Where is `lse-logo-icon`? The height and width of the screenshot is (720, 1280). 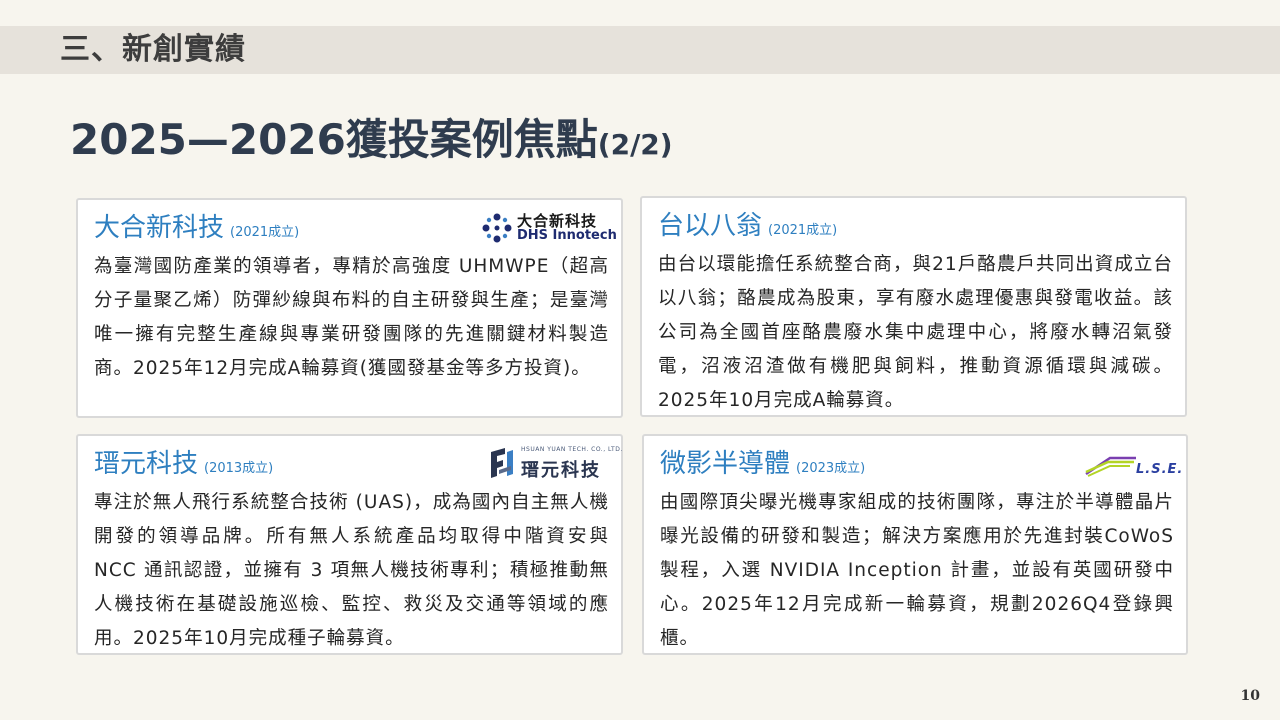
lse-logo-icon is located at coordinates (1110, 466).